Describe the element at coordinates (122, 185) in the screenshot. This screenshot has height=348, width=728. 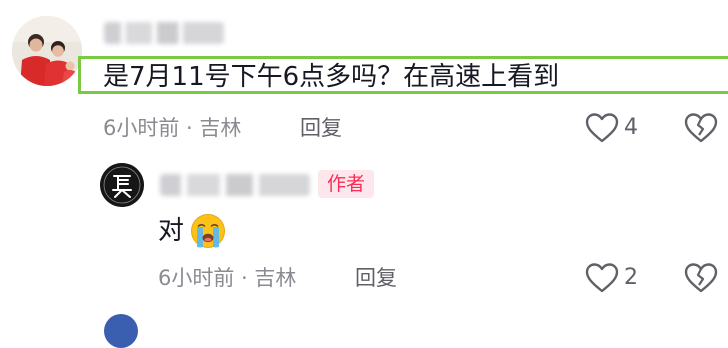
I see `author-avatar` at that location.